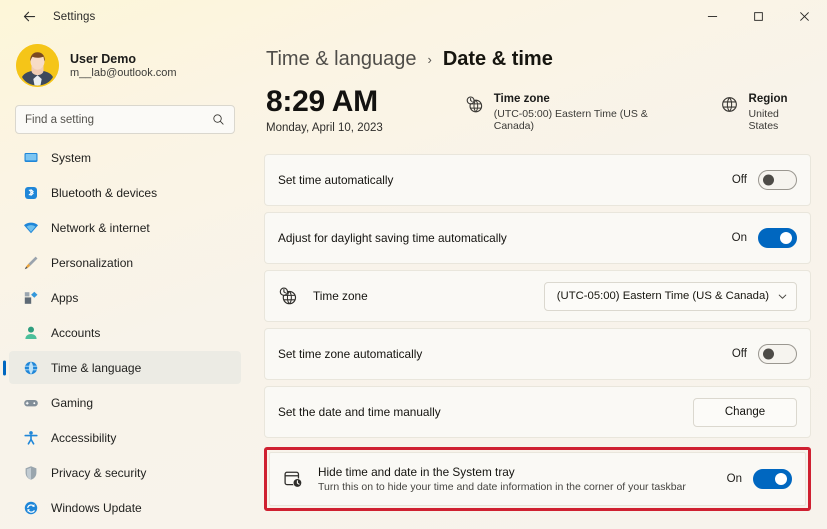  I want to click on adjust-daylight-saving-toggle, so click(777, 238).